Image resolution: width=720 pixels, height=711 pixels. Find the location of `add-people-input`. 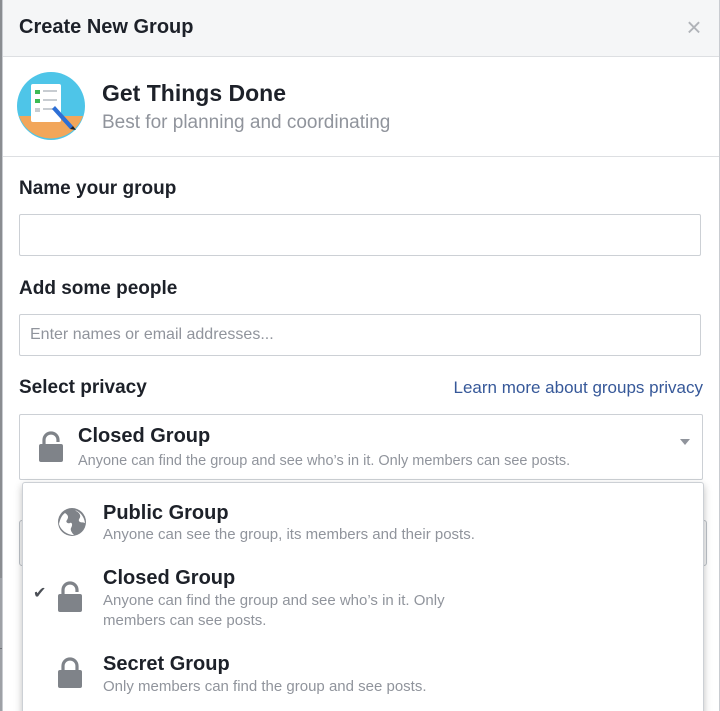

add-people-input is located at coordinates (360, 335).